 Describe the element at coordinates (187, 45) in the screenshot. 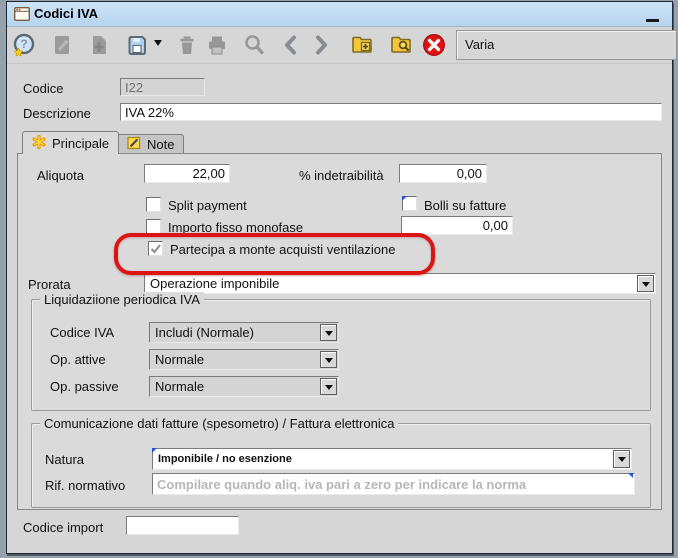

I see `delete-icon` at that location.